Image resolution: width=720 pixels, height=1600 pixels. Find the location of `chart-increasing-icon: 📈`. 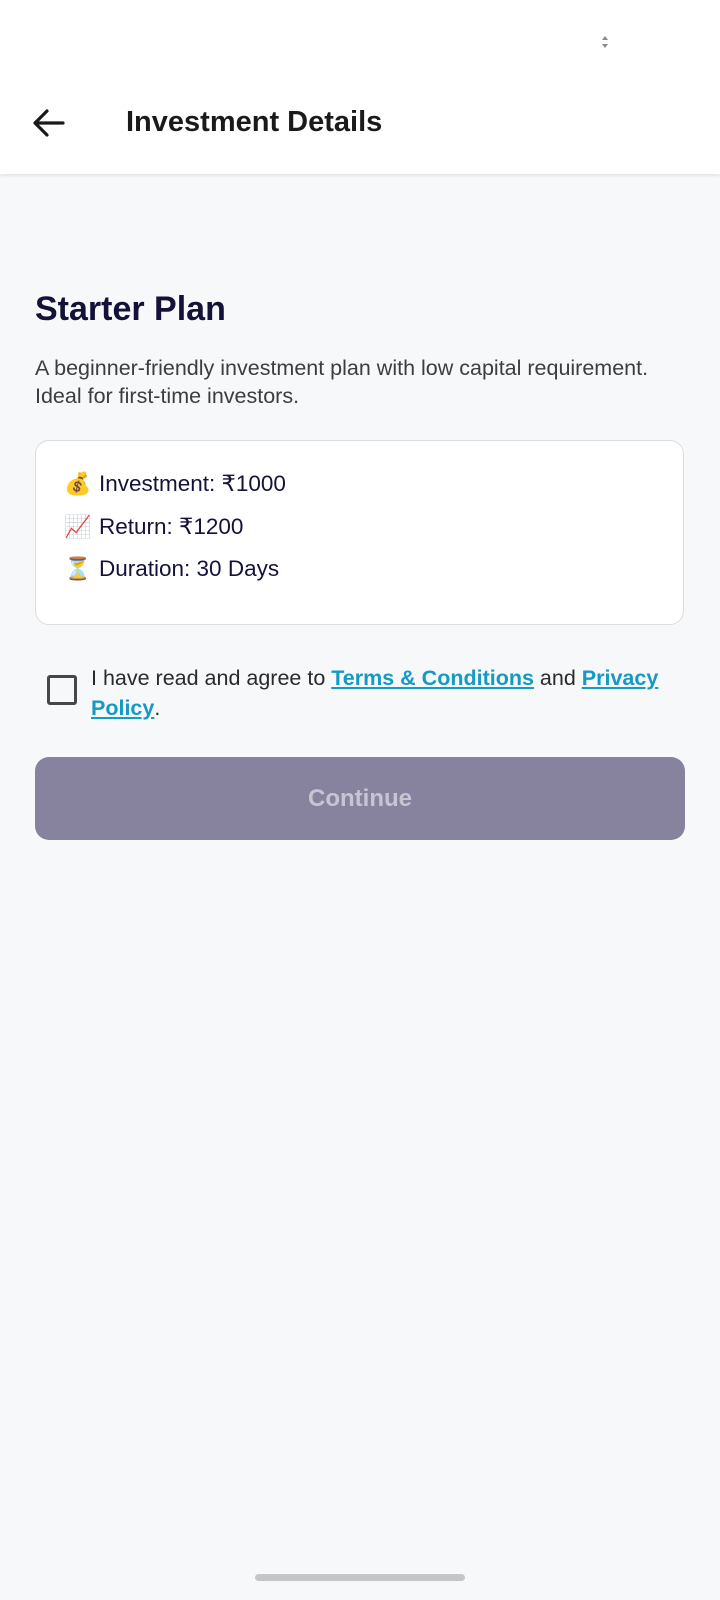

chart-increasing-icon: 📈 is located at coordinates (78, 527).